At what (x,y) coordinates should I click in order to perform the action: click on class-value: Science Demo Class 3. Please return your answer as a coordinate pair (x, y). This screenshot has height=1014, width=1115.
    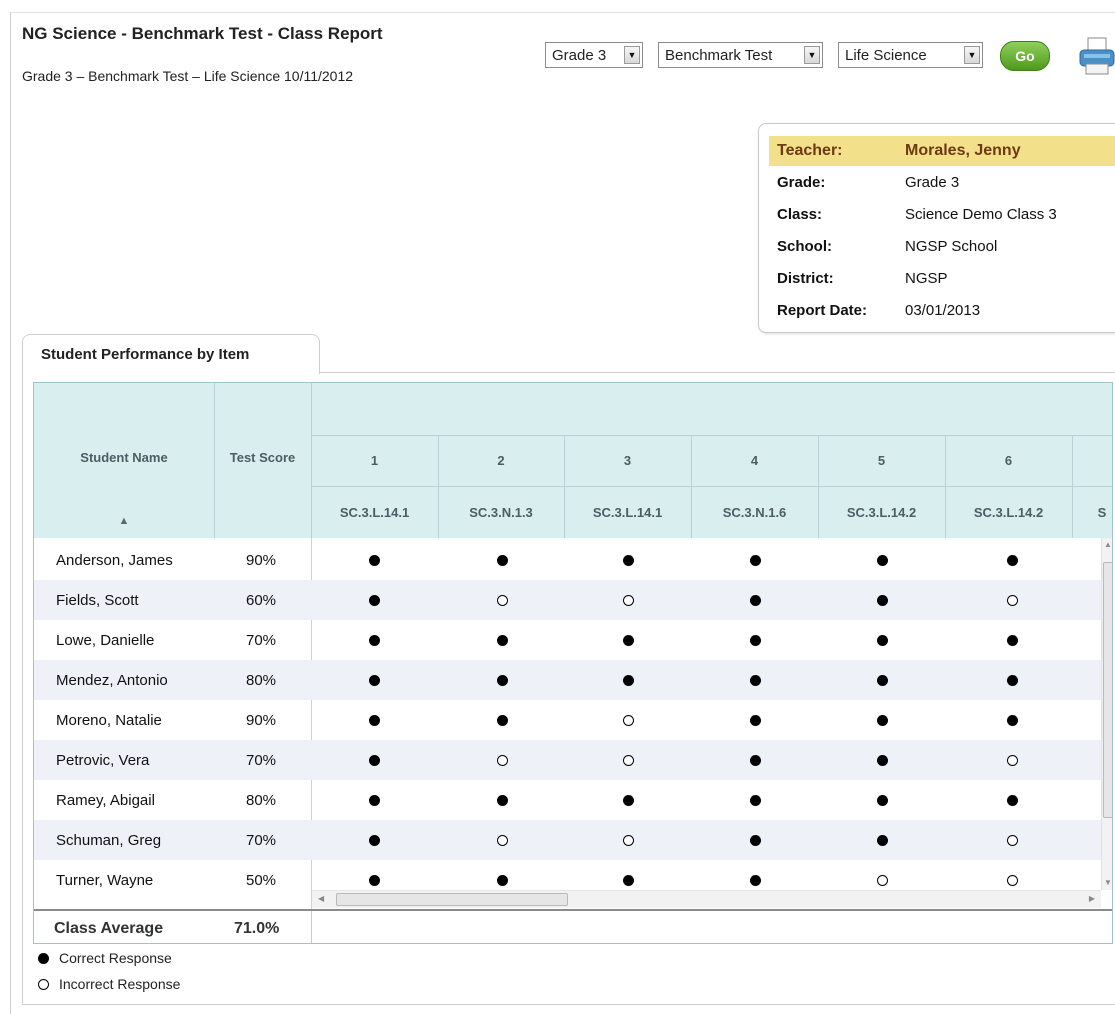
    Looking at the image, I should click on (981, 214).